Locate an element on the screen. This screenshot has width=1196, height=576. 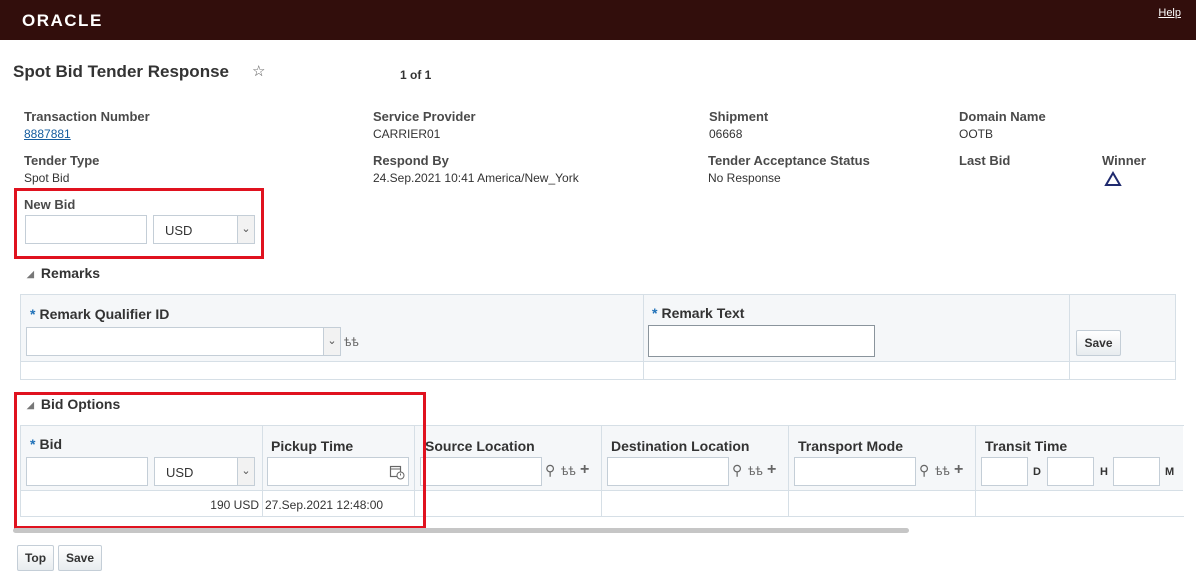
service-provider-label: Service Provider is located at coordinates (424, 116).